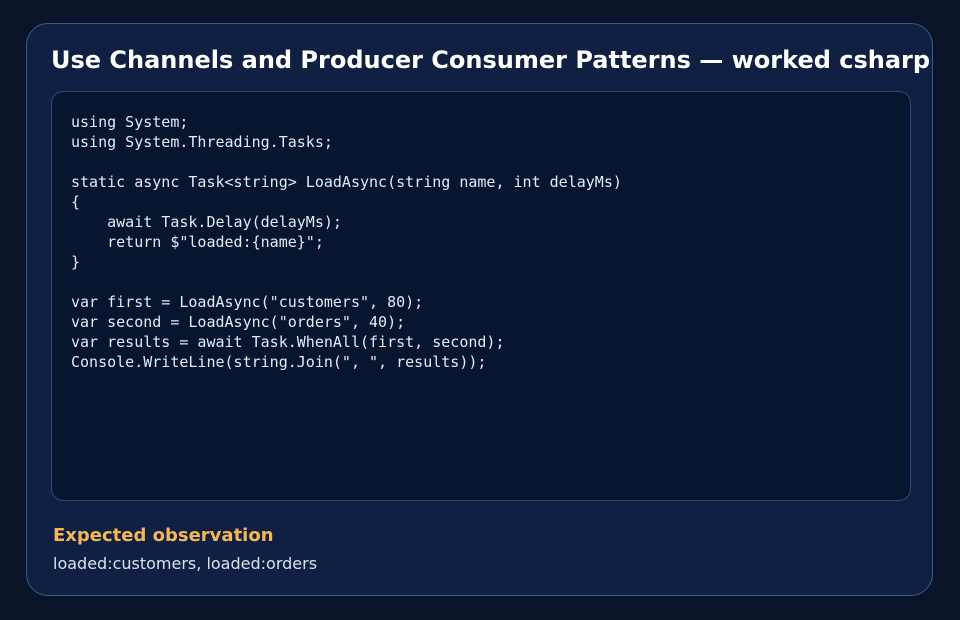  What do you see at coordinates (185, 563) in the screenshot?
I see `observation-text: loaded:customers, loaded:orders` at bounding box center [185, 563].